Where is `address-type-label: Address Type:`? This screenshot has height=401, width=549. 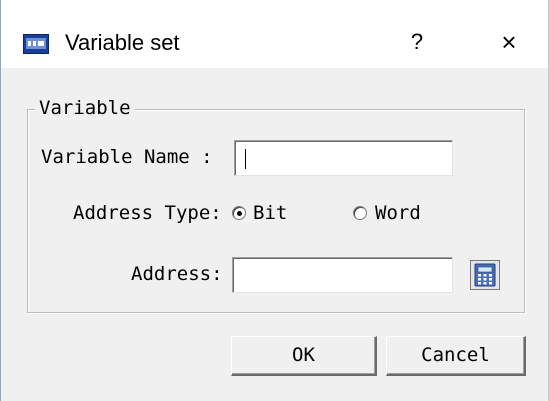 address-type-label: Address Type: is located at coordinates (147, 213).